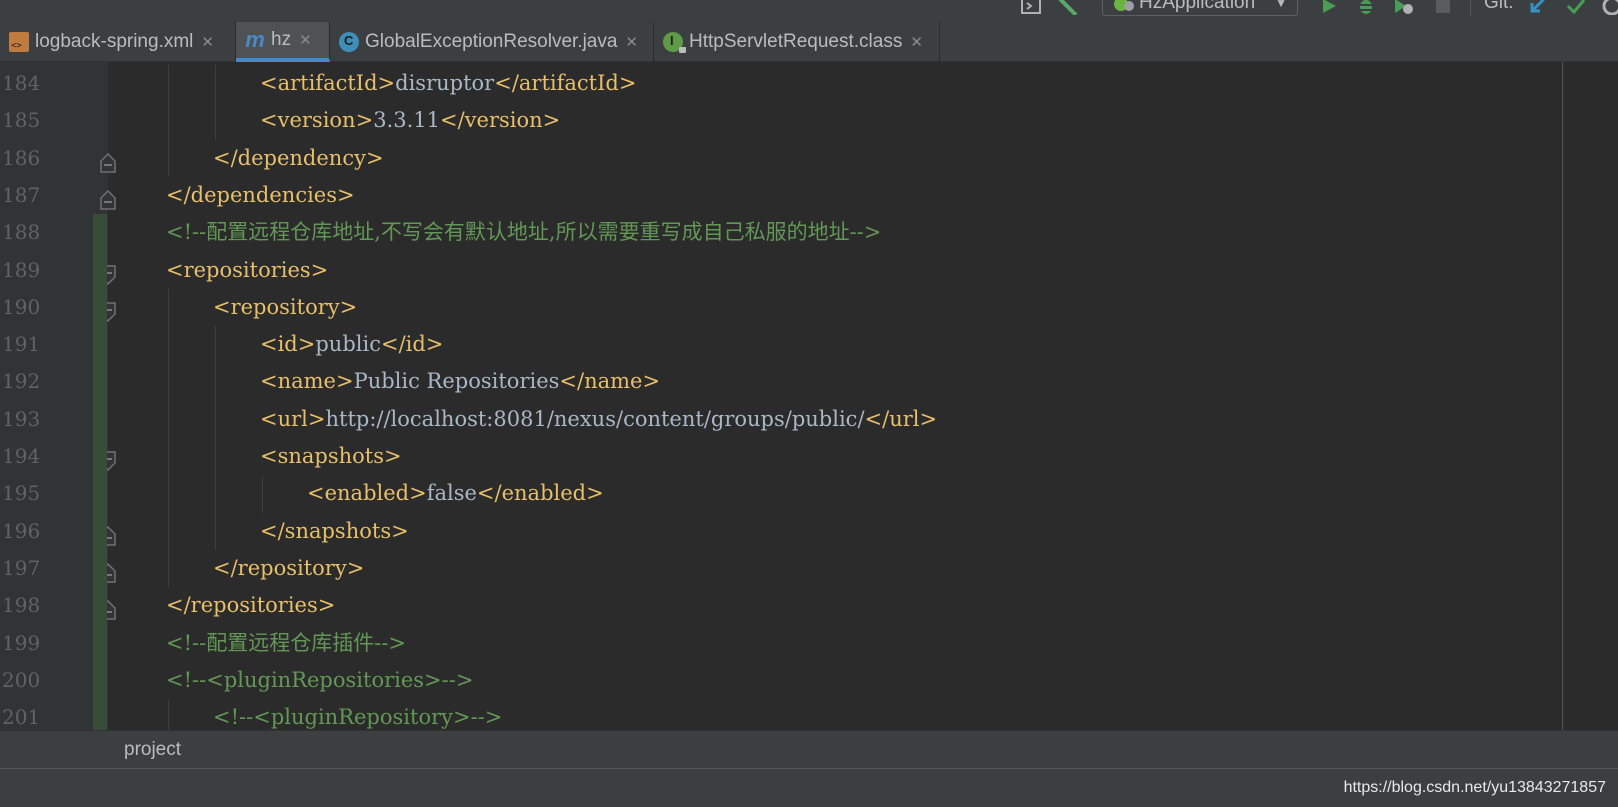 The width and height of the screenshot is (1618, 807). Describe the element at coordinates (1366, 9) in the screenshot. I see `debug-icon` at that location.